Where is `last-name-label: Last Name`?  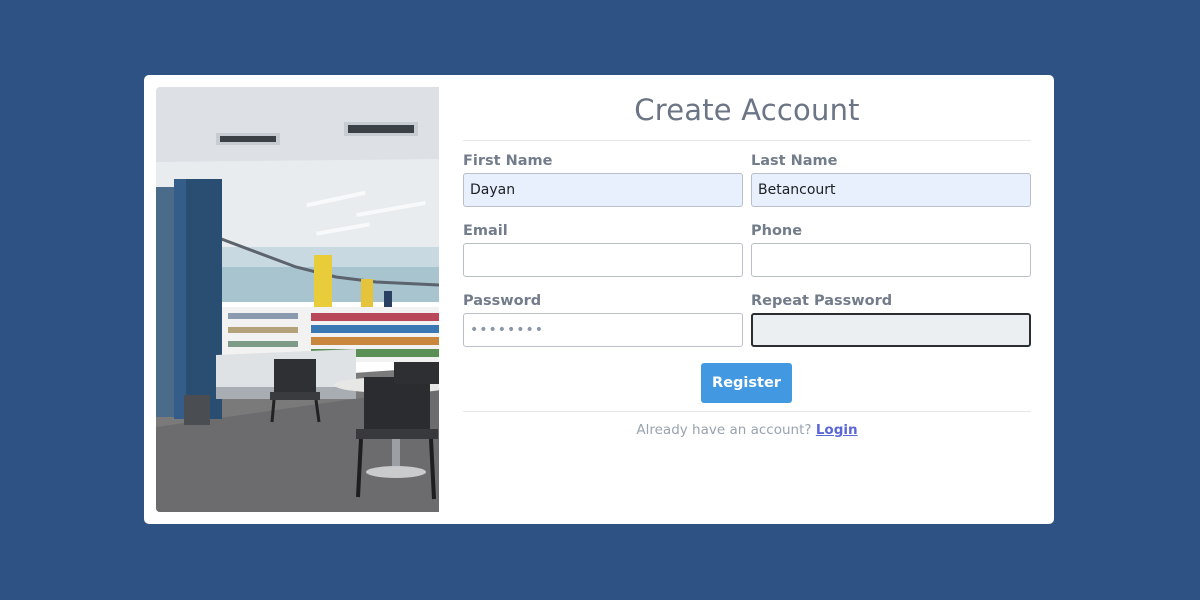 last-name-label: Last Name is located at coordinates (794, 161).